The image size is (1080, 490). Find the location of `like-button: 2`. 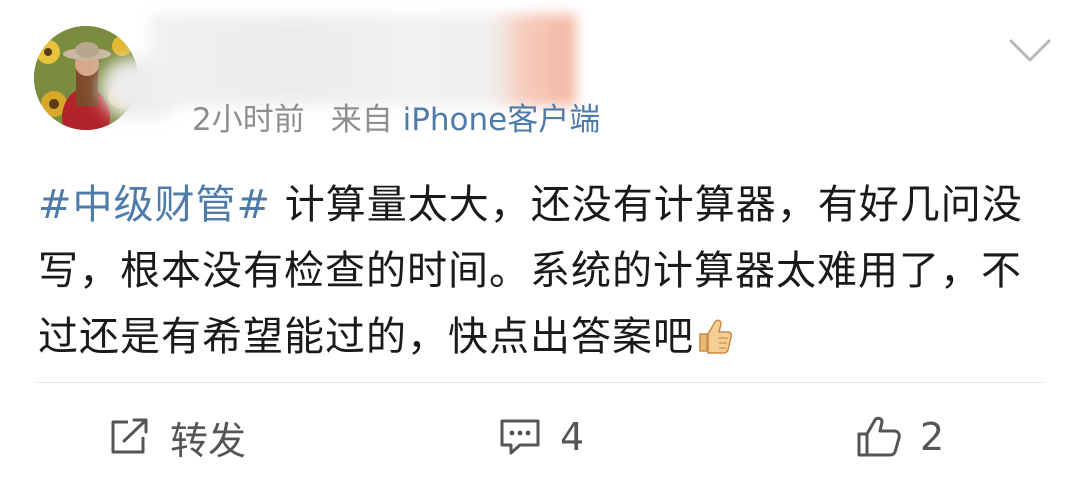

like-button: 2 is located at coordinates (900, 437).